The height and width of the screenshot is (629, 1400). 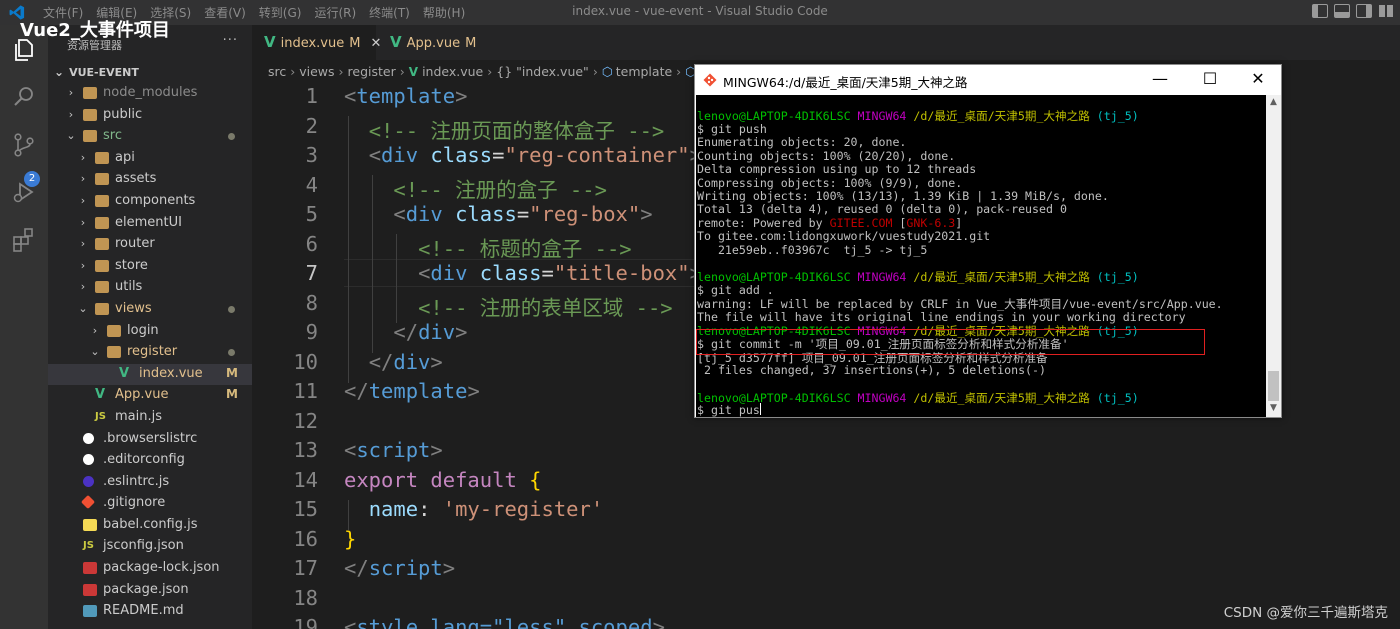 What do you see at coordinates (96, 72) in the screenshot?
I see `project-root: VUE-EVENT` at bounding box center [96, 72].